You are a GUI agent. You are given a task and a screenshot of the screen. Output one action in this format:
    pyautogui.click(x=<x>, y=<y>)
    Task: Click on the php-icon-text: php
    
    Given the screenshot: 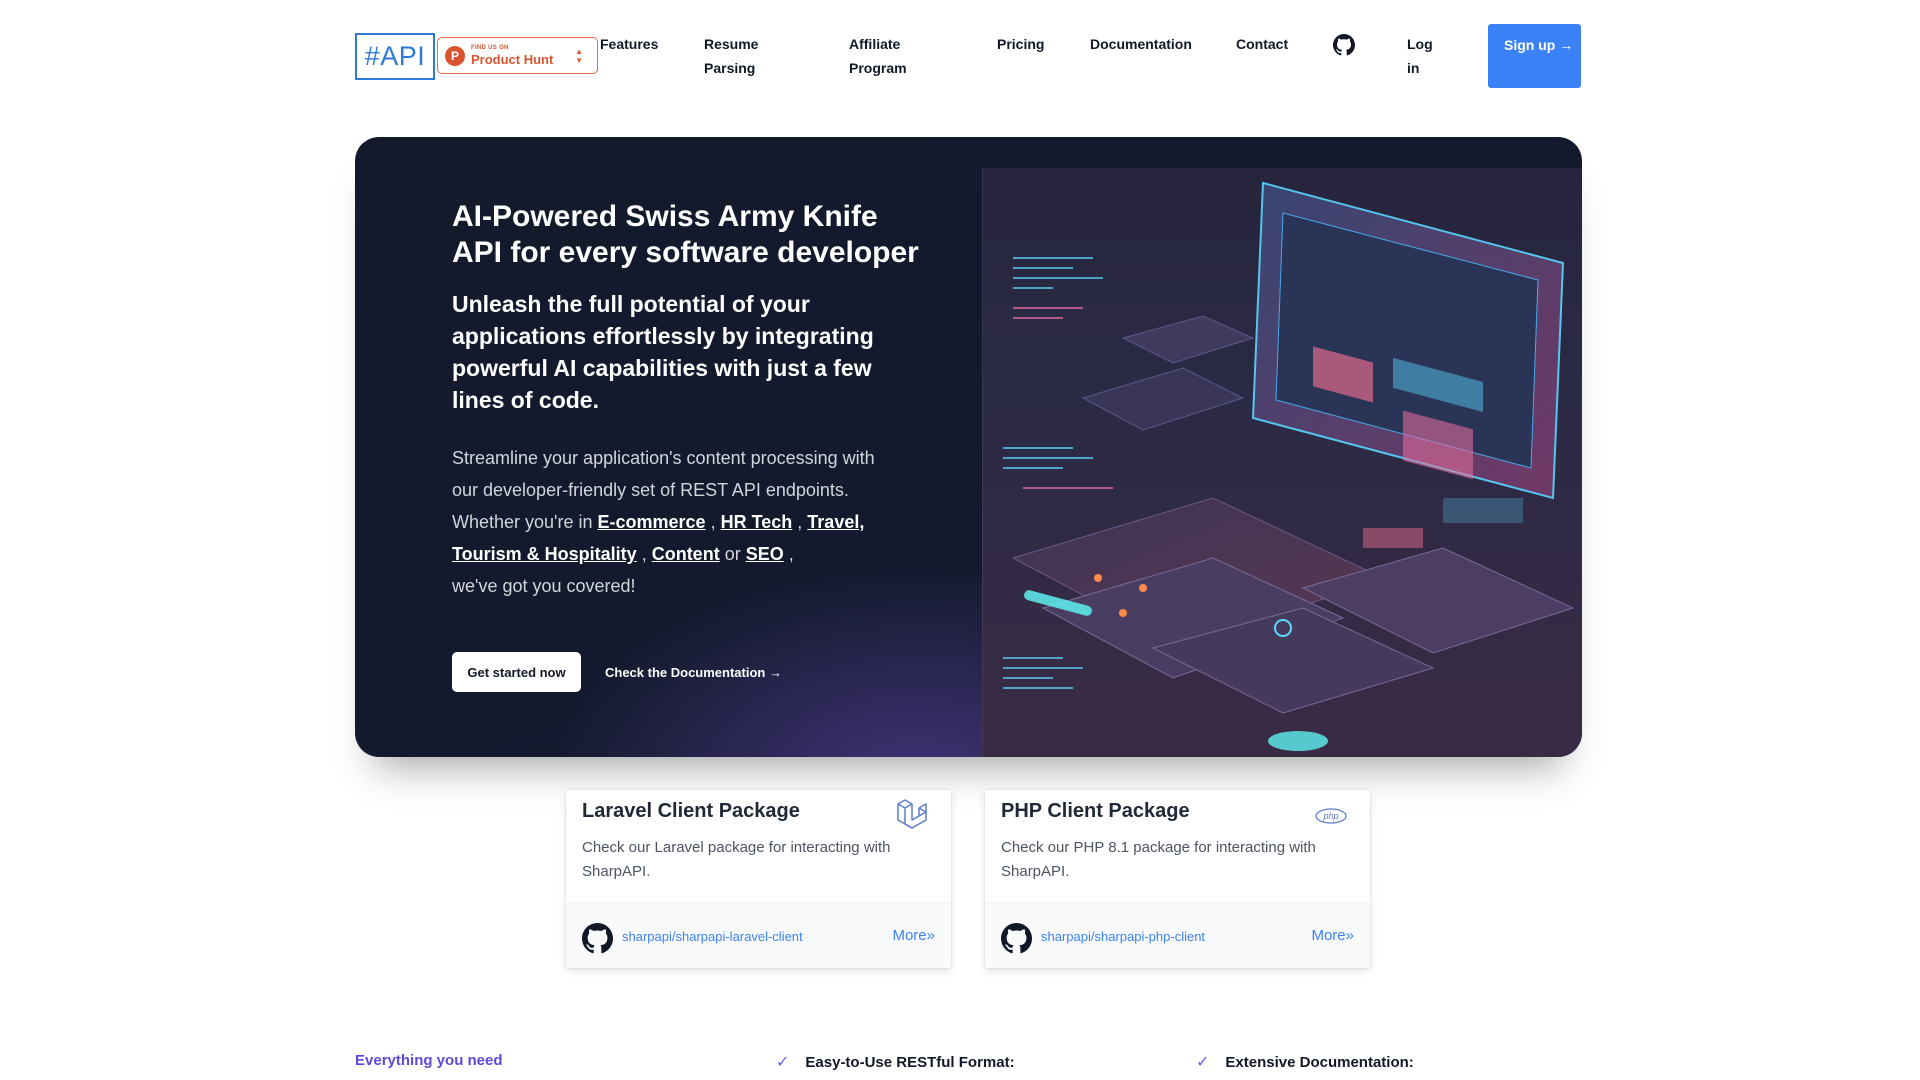 What is the action you would take?
    pyautogui.click(x=1330, y=816)
    